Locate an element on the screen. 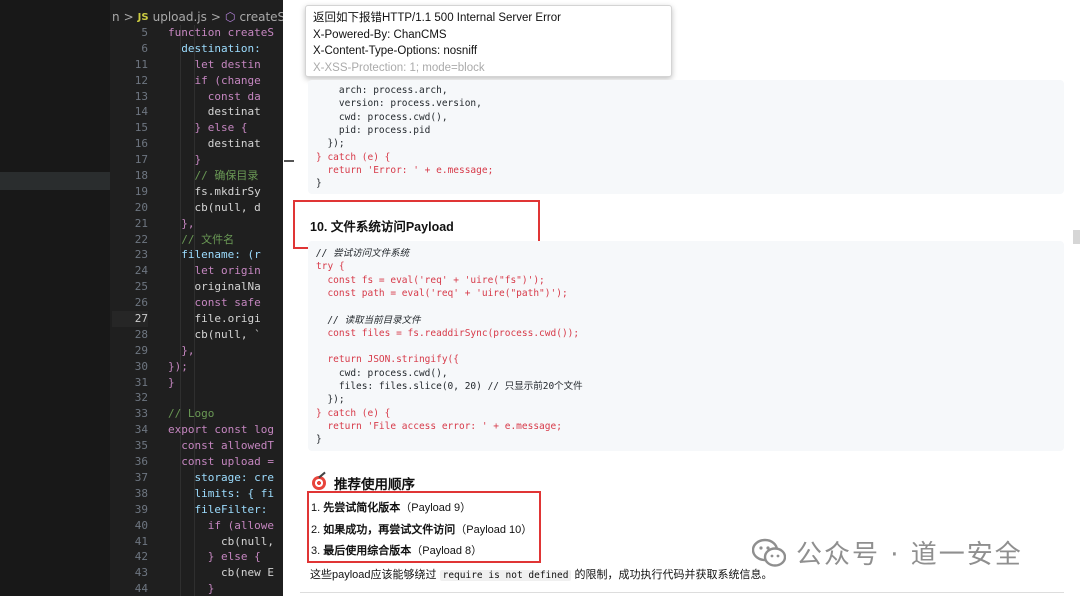 This screenshot has height=596, width=1080. code-line: 28 cb(null, ` is located at coordinates (186, 335).